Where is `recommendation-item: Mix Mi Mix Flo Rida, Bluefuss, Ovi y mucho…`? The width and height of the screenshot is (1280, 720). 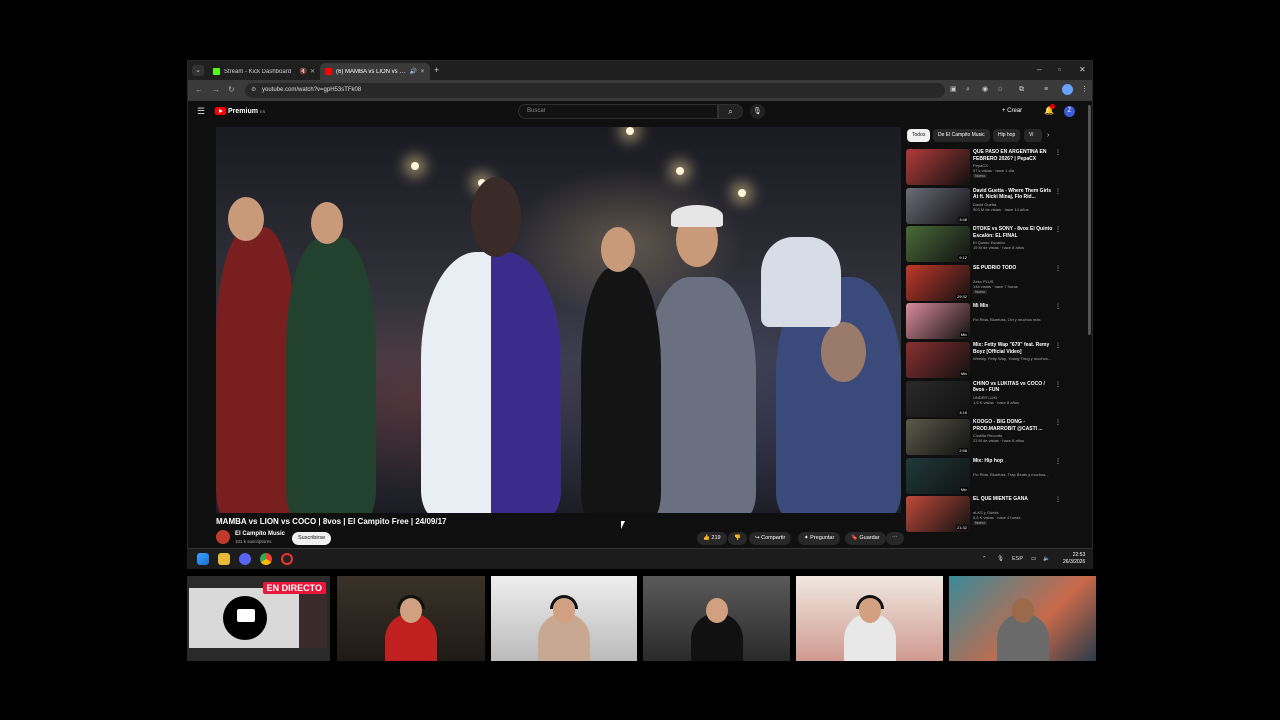
recommendation-item: Mix Mi Mix Flo Rida, Bluefuss, Ovi y mucho… is located at coordinates (983, 322).